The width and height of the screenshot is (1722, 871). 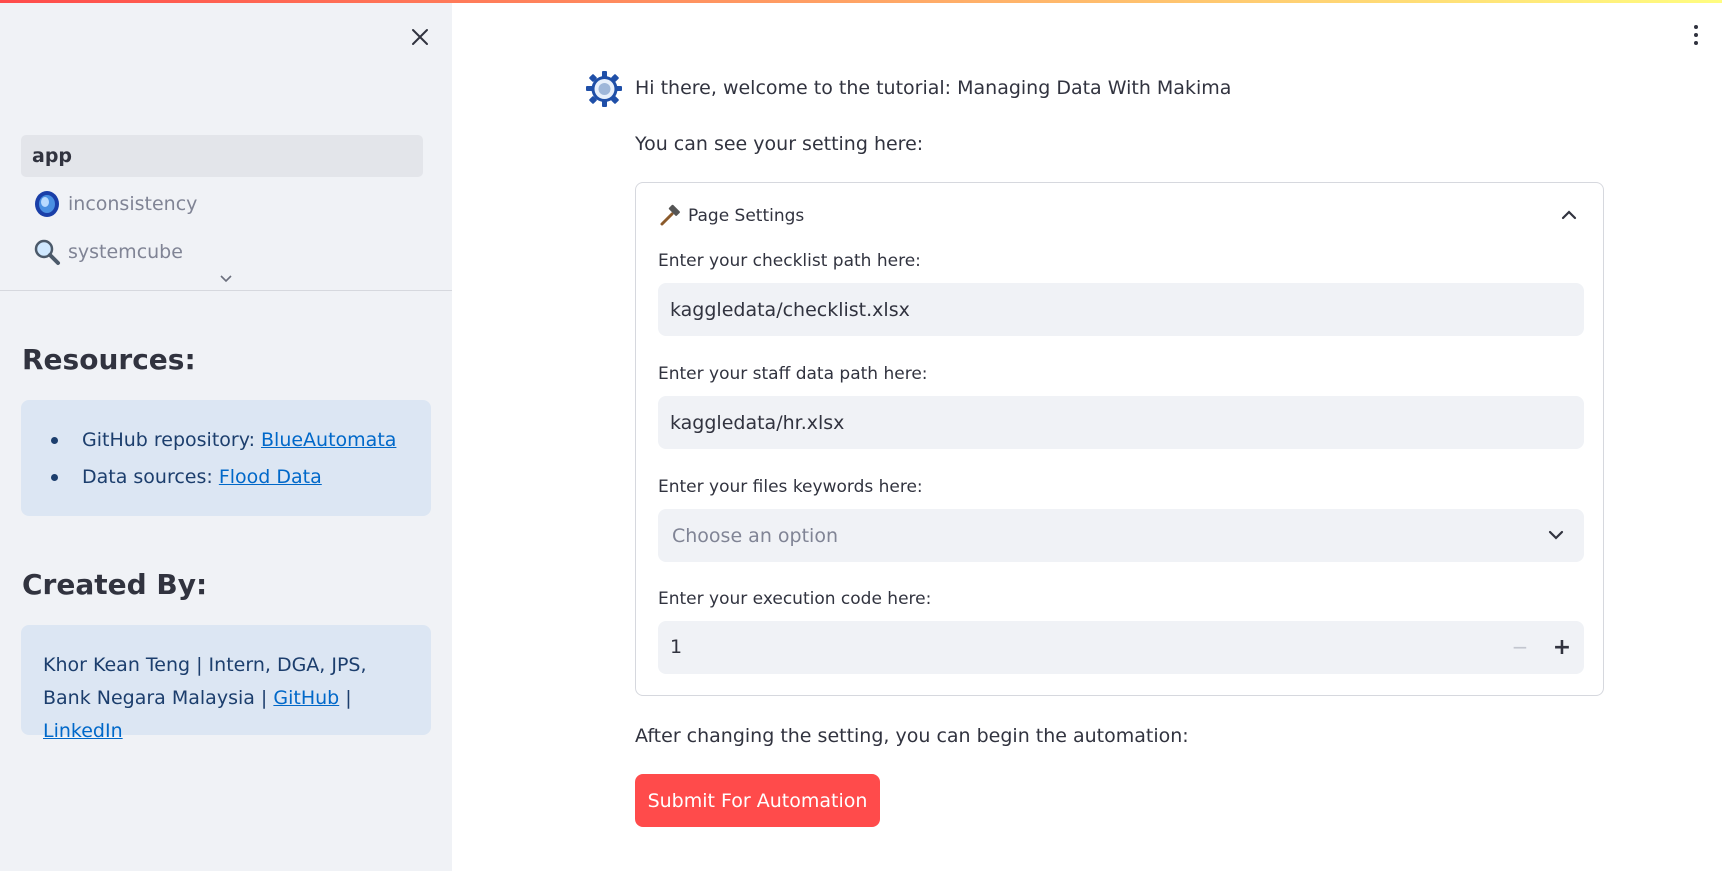 What do you see at coordinates (240, 446) in the screenshot?
I see `list-item: GitHub repository: BlueAutomata` at bounding box center [240, 446].